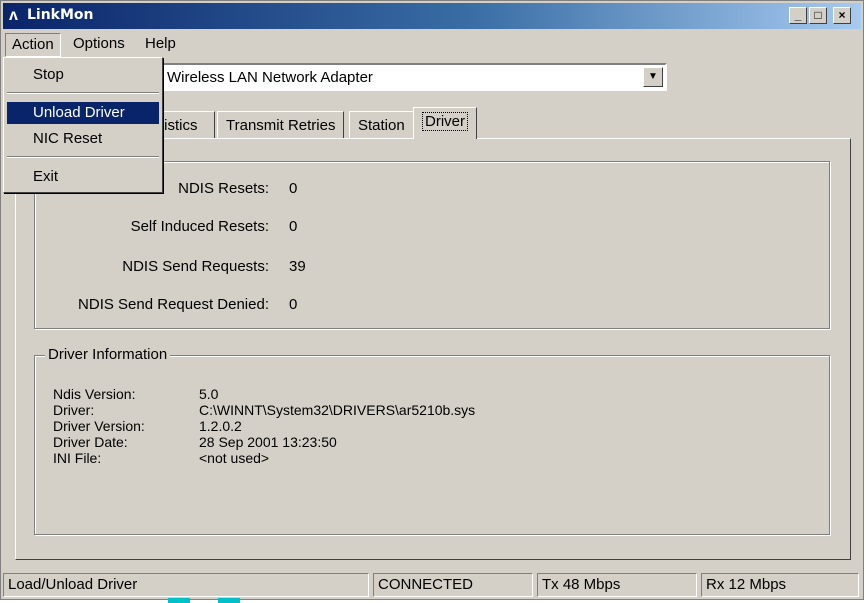 The height and width of the screenshot is (603, 866). I want to click on action-menu-dropdown: Stop Unload Driver NIC Reset Exit, so click(83, 125).